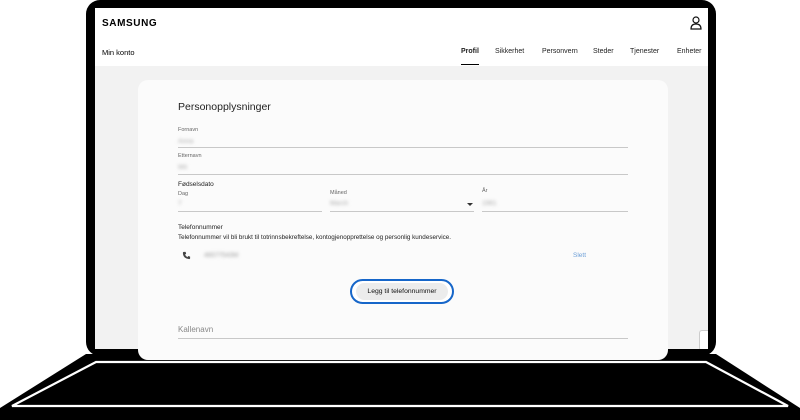 This screenshot has width=800, height=420. Describe the element at coordinates (403, 338) in the screenshot. I see `nickname-underline` at that location.